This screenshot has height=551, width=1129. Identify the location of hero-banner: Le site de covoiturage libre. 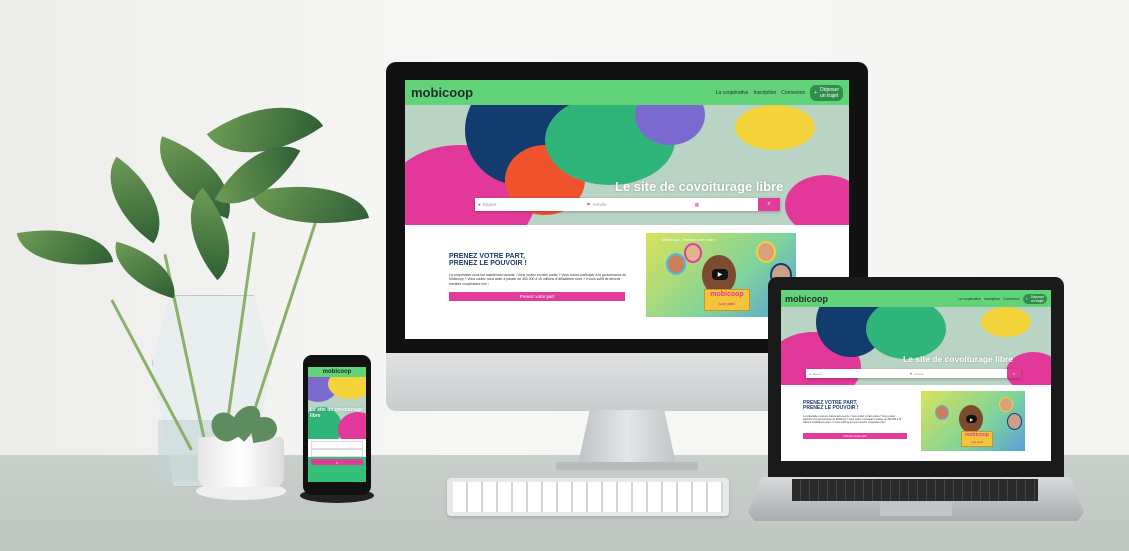
(337, 408).